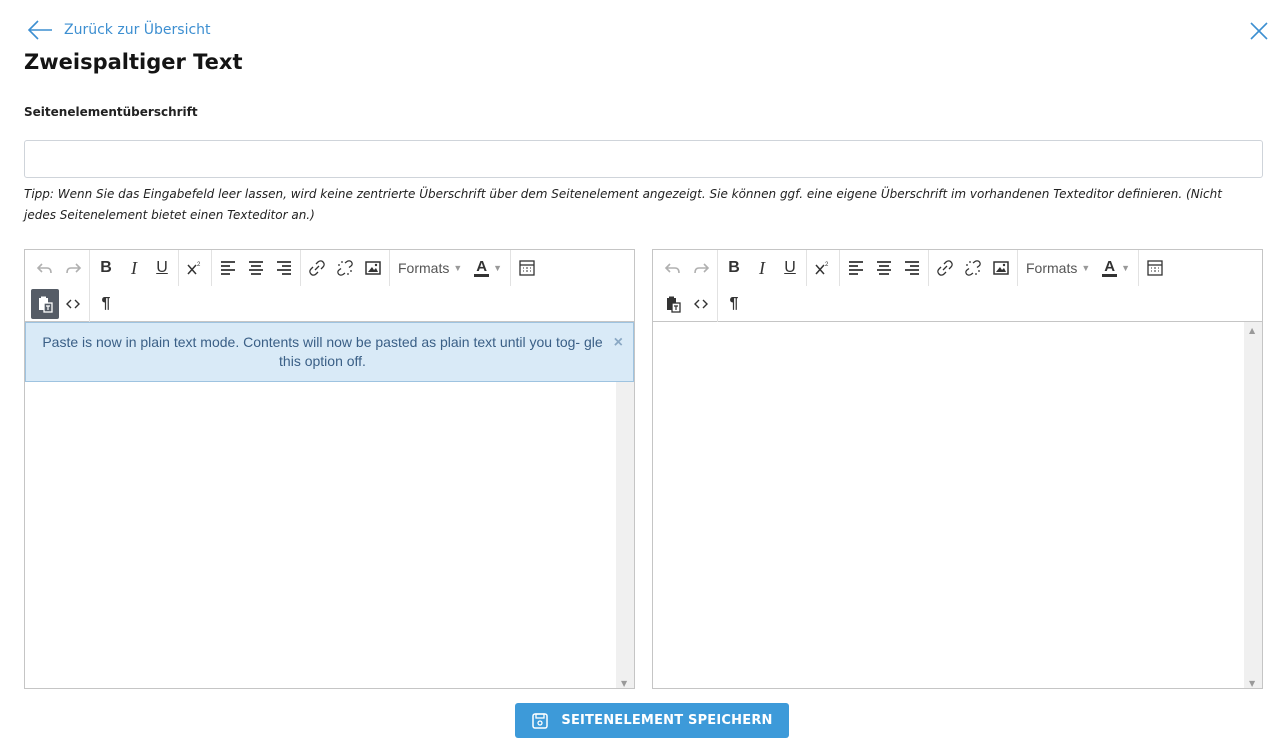 This screenshot has height=749, width=1280. What do you see at coordinates (618, 342) in the screenshot?
I see `notice-close-icon: ×` at bounding box center [618, 342].